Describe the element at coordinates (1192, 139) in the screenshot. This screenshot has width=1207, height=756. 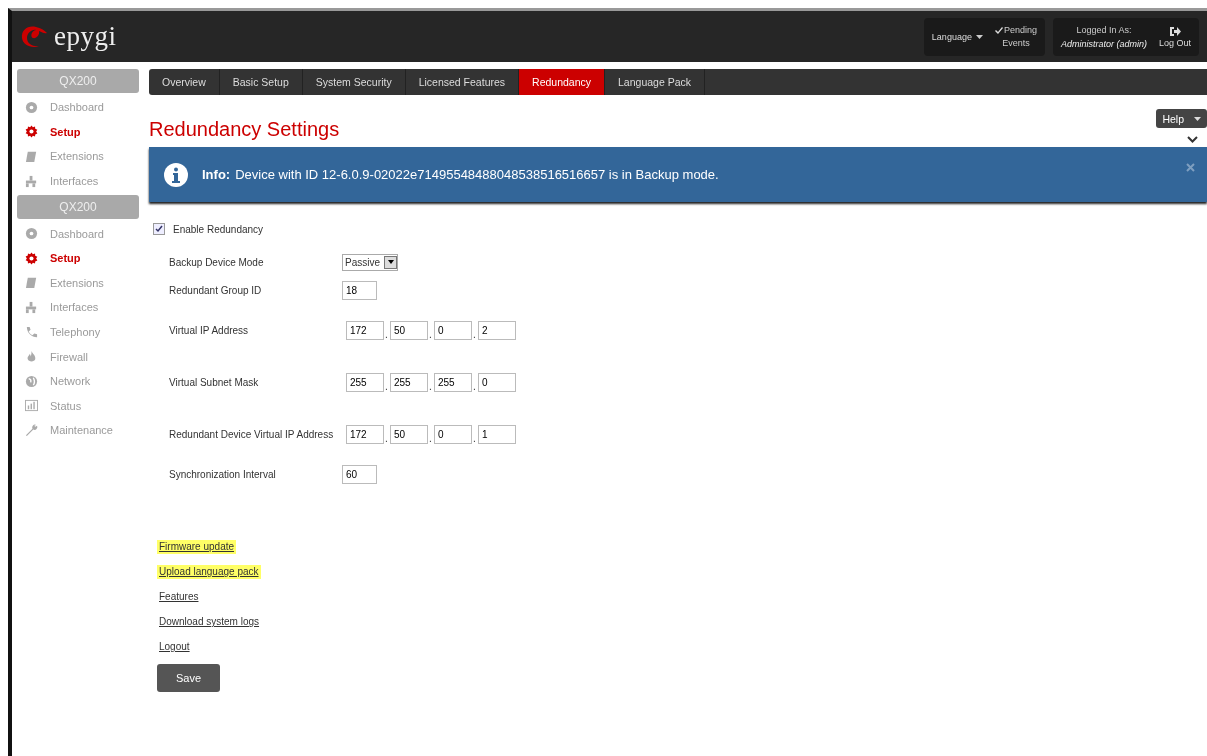
I see `chevron-down-icon` at that location.